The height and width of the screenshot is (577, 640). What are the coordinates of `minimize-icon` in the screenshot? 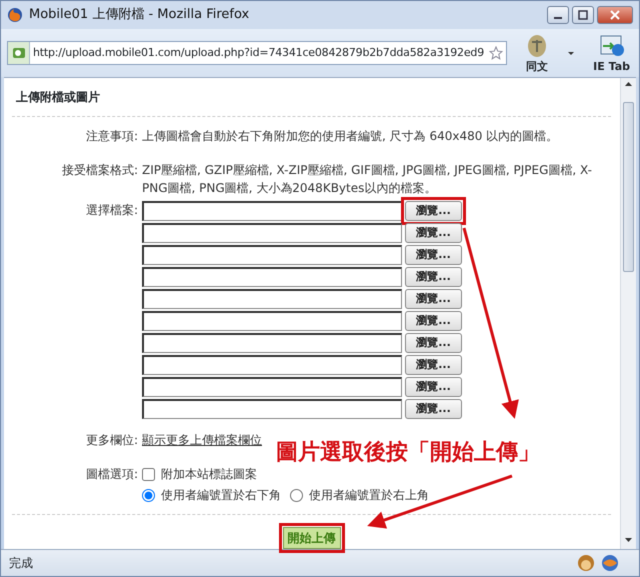 It's located at (558, 17).